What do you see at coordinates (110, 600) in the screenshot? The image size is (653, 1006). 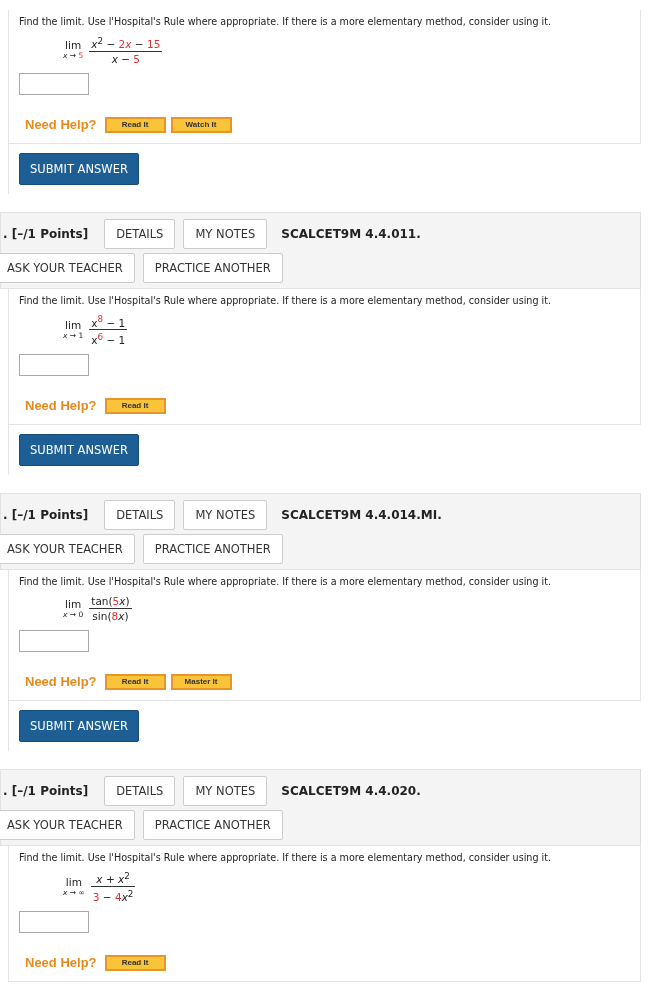 I see `numerator: tan(5x)` at bounding box center [110, 600].